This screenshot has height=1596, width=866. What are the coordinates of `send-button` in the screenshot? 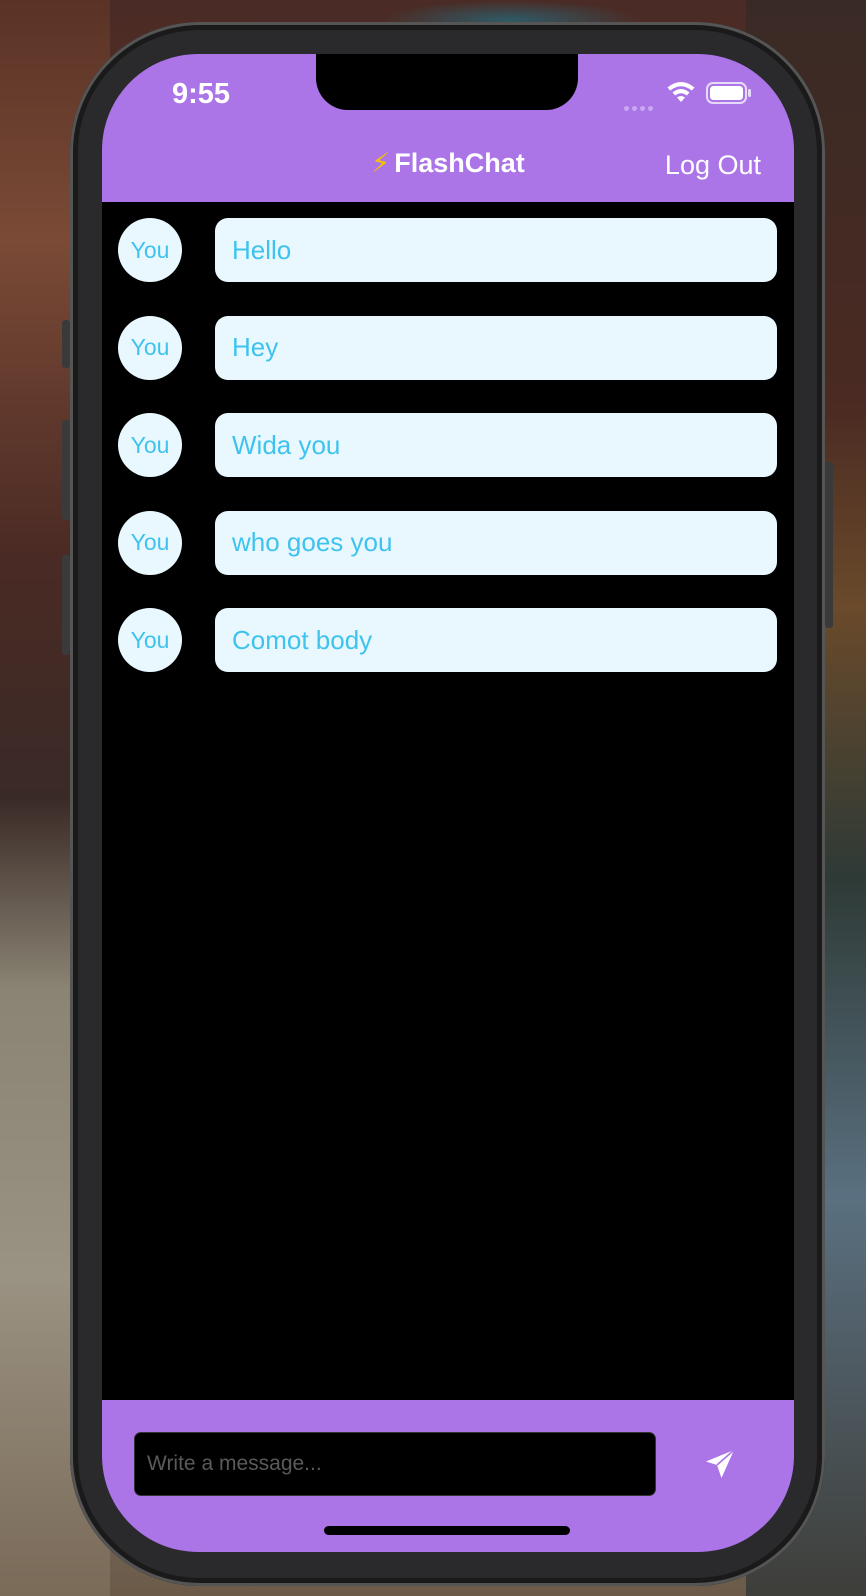 It's located at (720, 1464).